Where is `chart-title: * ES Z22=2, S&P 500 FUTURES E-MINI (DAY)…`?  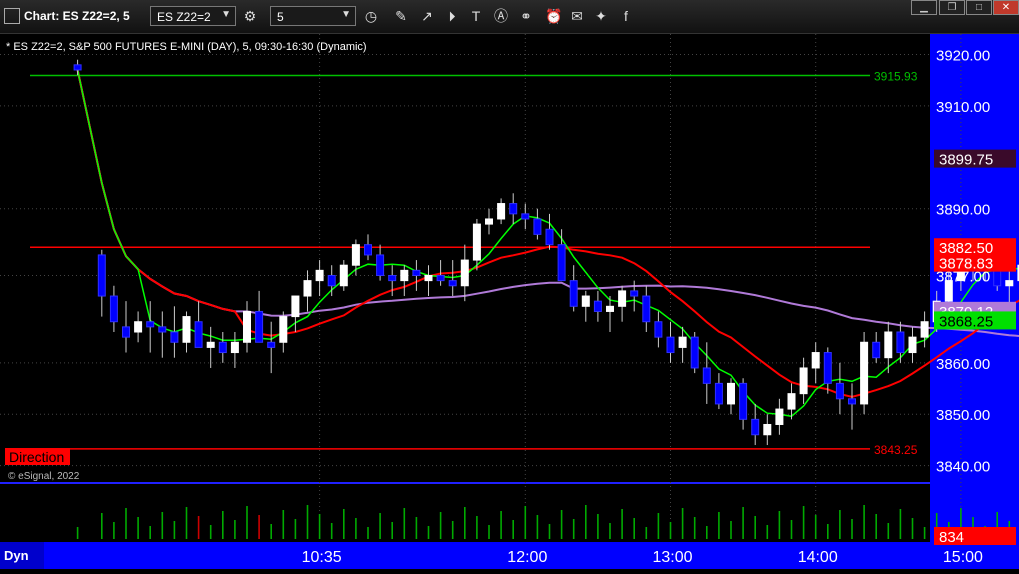
chart-title: * ES Z22=2, S&P 500 FUTURES E-MINI (DAY)… is located at coordinates (186, 47).